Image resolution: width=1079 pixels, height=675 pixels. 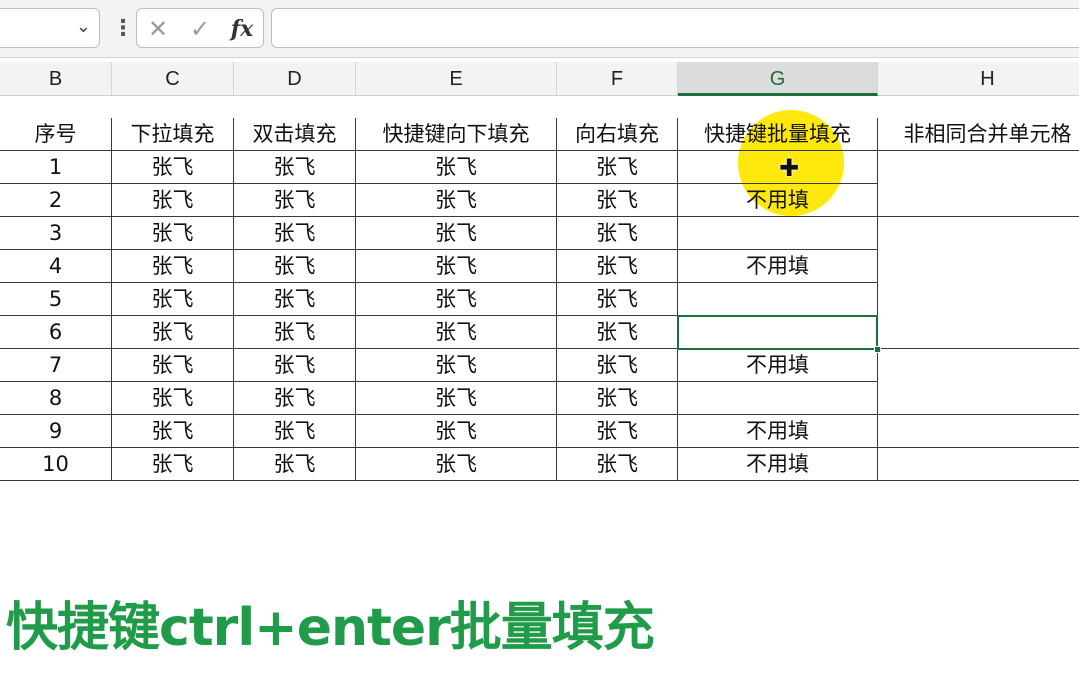 I want to click on chevron-down-icon: ⌄, so click(x=83, y=26).